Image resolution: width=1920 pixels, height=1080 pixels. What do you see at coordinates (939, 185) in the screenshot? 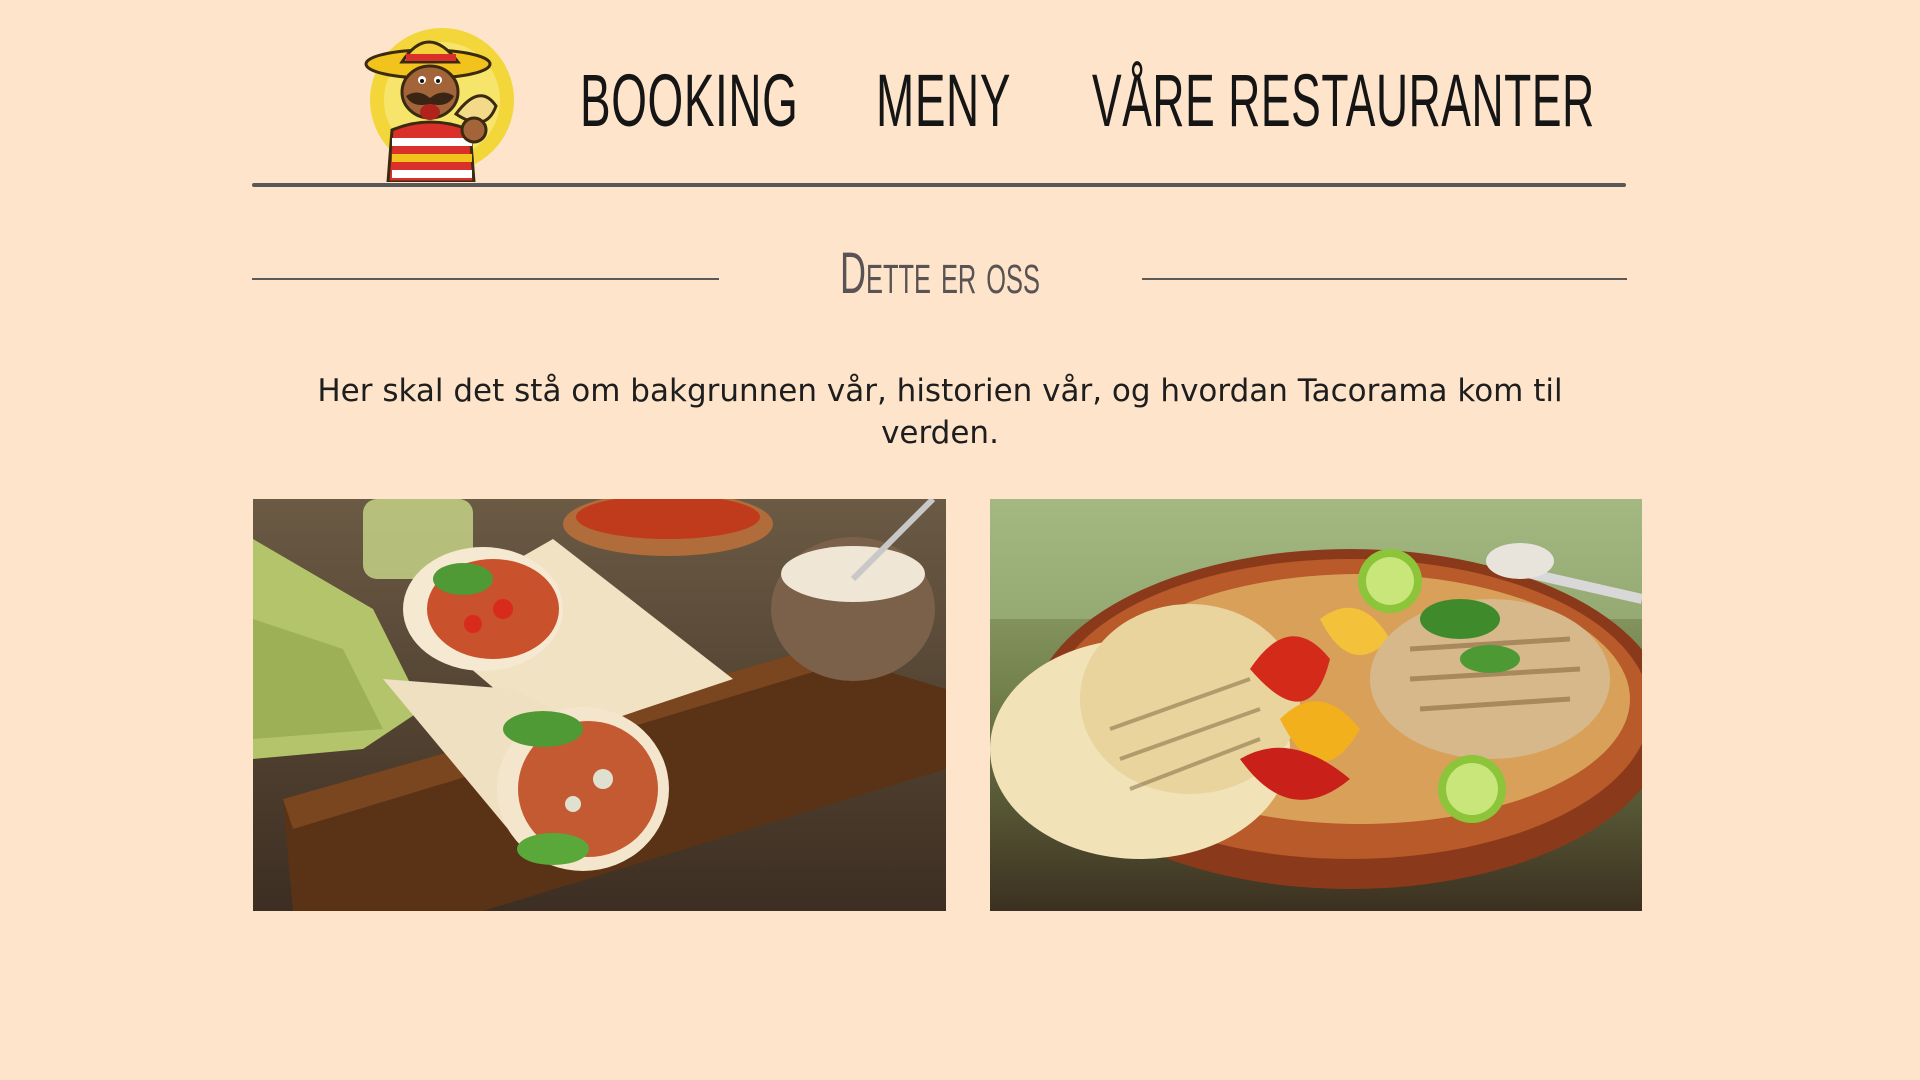
I see `header-divider` at bounding box center [939, 185].